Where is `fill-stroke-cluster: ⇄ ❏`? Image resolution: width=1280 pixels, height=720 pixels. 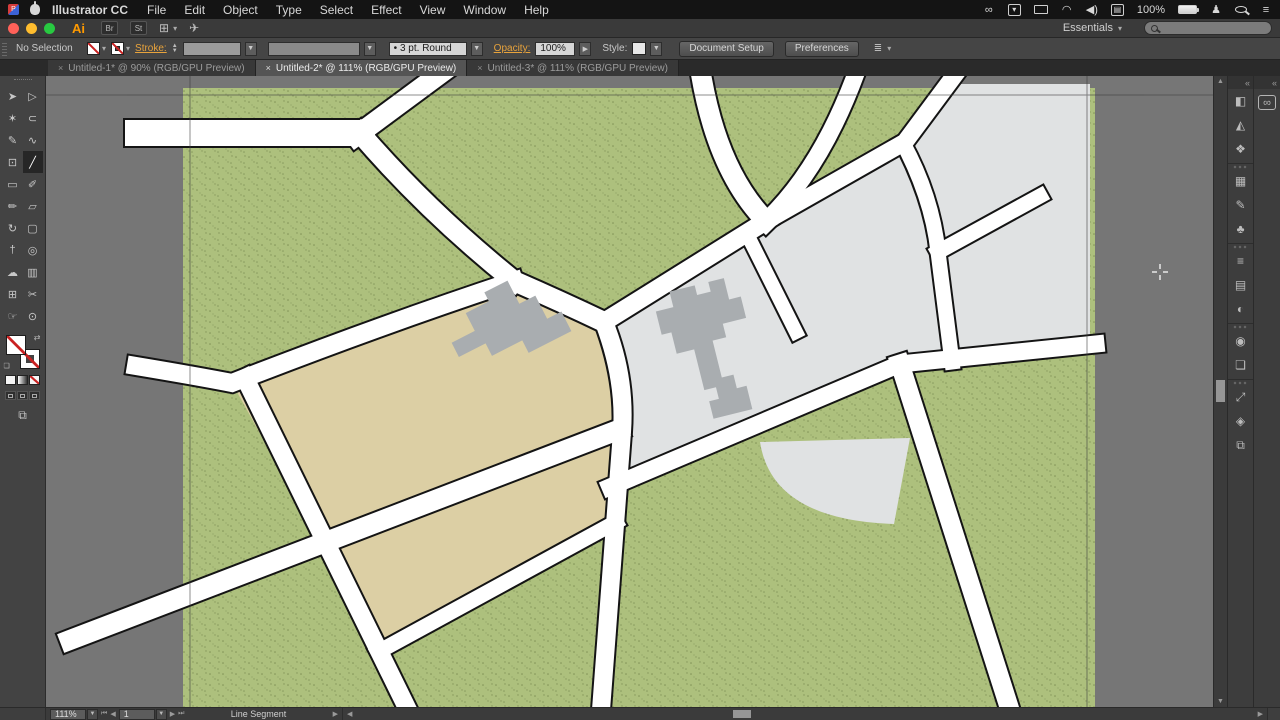
fill-stroke-cluster: ⇄ ❏ is located at coordinates (22, 351).